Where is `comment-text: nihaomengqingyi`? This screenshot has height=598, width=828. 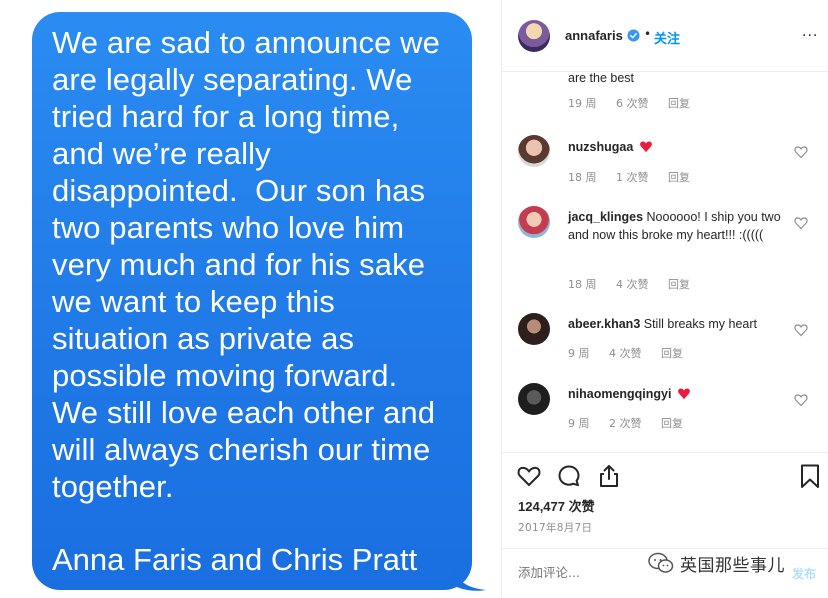 comment-text: nihaomengqingyi is located at coordinates (675, 394).